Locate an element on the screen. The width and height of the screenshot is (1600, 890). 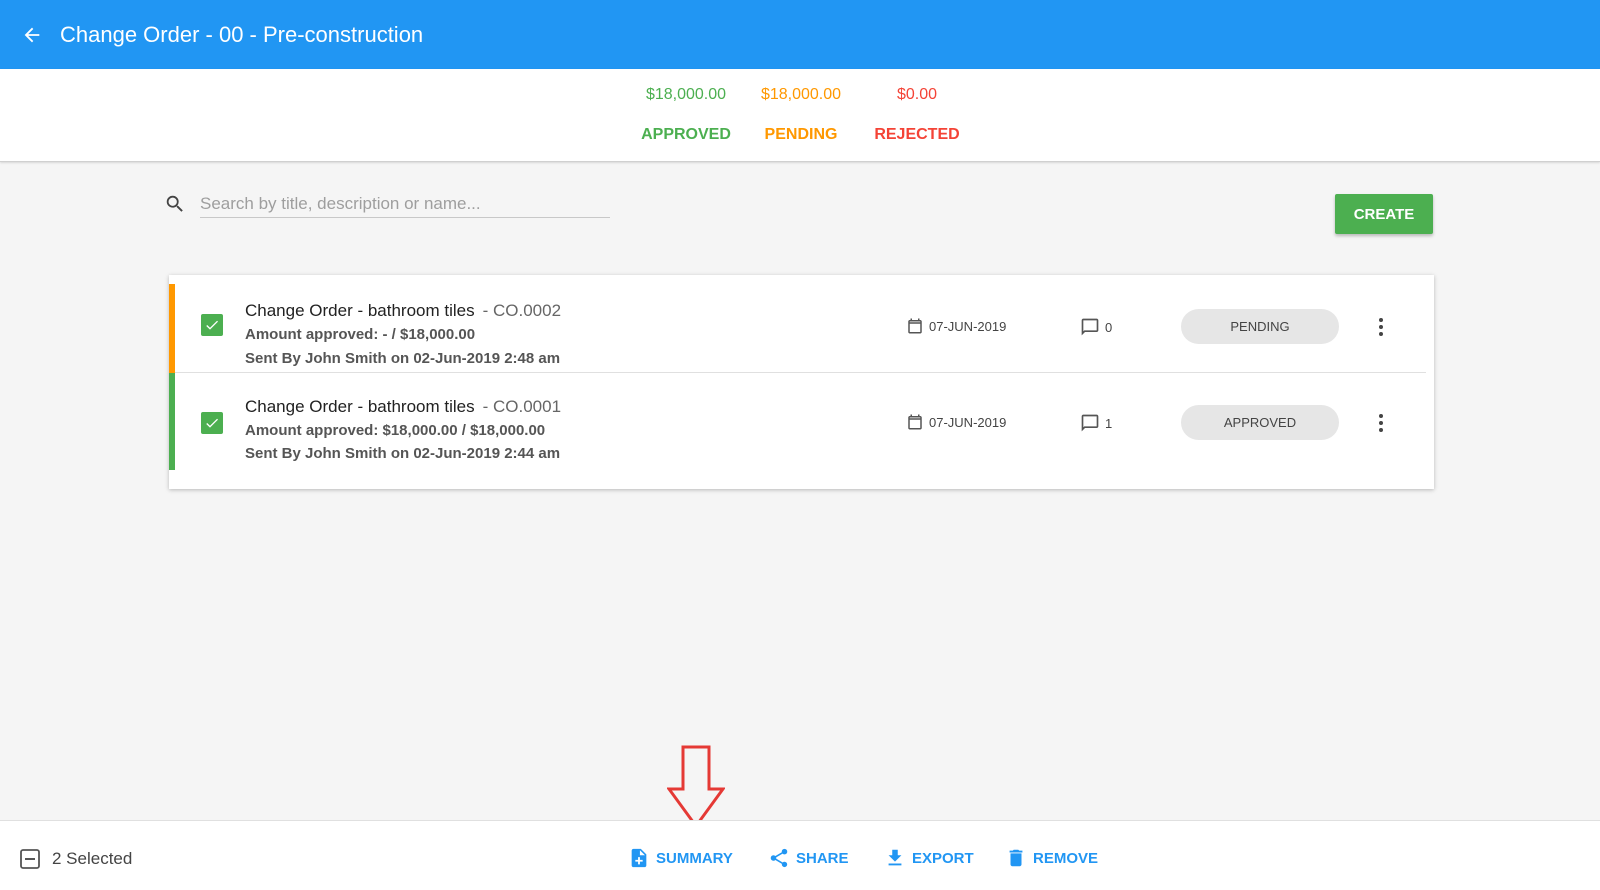
rejected-amount: $0.00 is located at coordinates (917, 94).